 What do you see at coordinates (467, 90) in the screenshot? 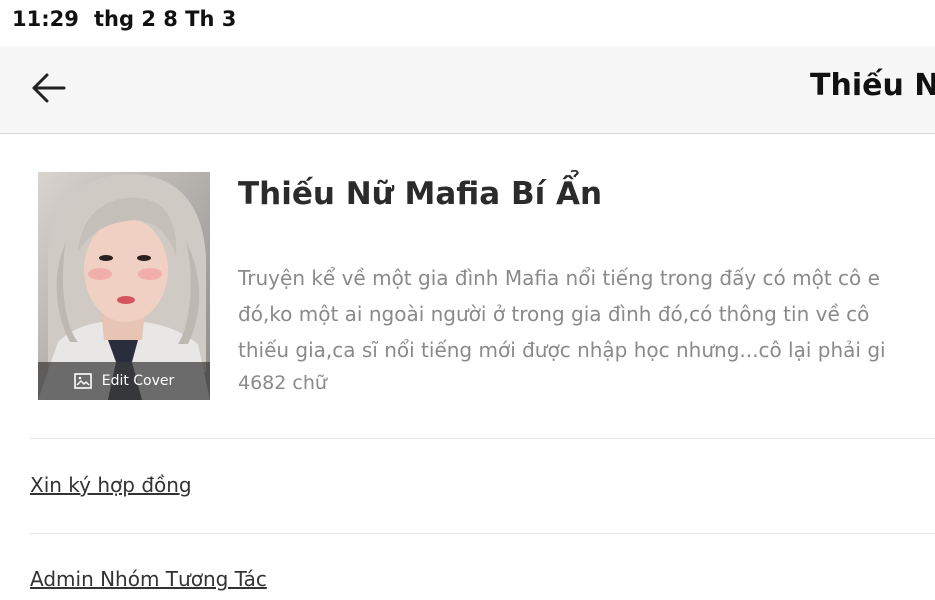
I see `navigation-bar: Thiếu Nữ` at bounding box center [467, 90].